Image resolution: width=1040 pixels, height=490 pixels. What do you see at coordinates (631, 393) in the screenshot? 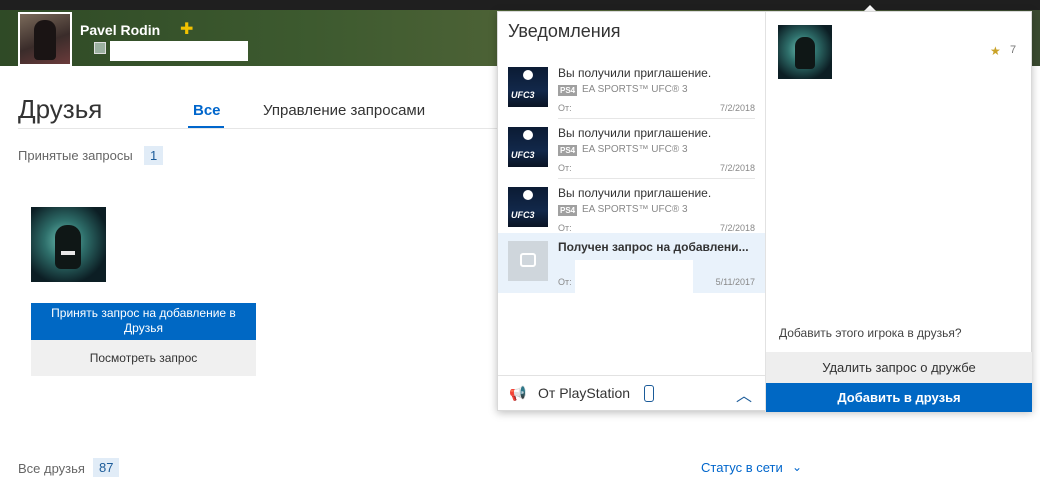
I see `playstation-announcements-footer: 📢 От PlayStation ︿` at bounding box center [631, 393].